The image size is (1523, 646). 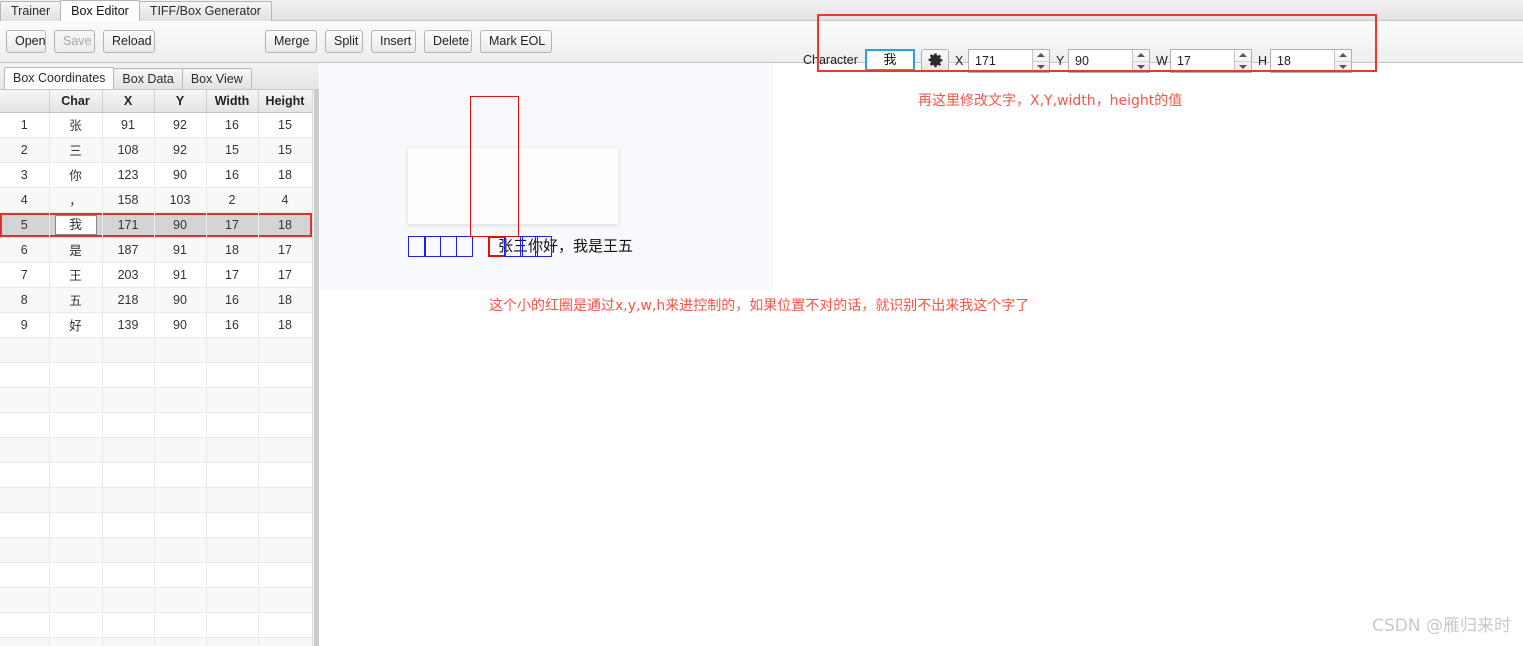 I want to click on table-col-header-2: X, so click(x=128, y=101).